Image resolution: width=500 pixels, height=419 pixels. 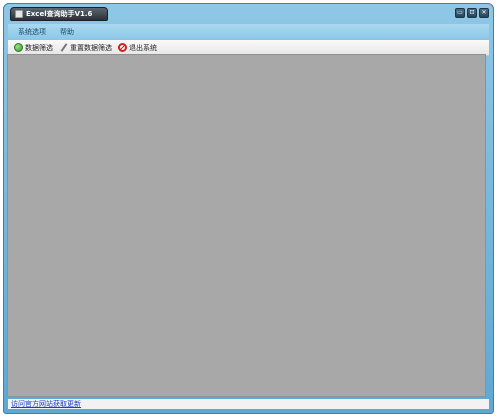 I want to click on exit-system-button: 退出系统, so click(x=137, y=48).